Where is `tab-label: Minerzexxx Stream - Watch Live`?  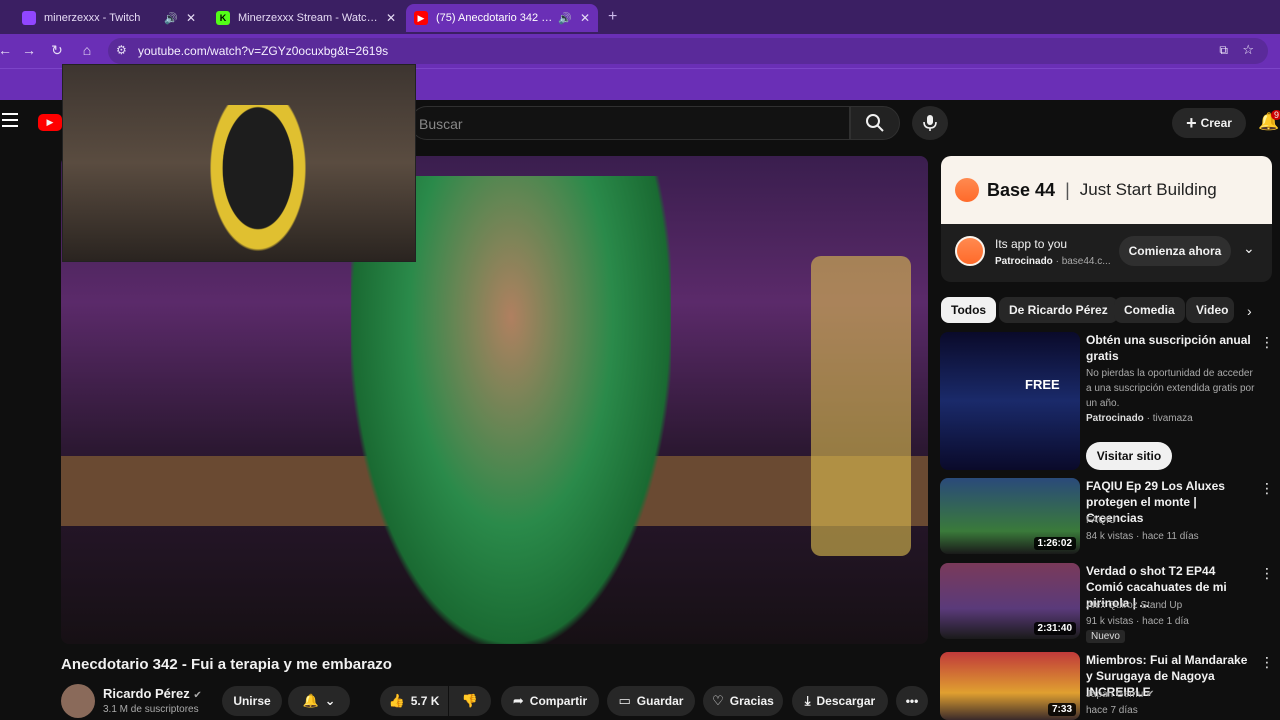
tab-label: Minerzexxx Stream - Watch Live is located at coordinates (308, 18).